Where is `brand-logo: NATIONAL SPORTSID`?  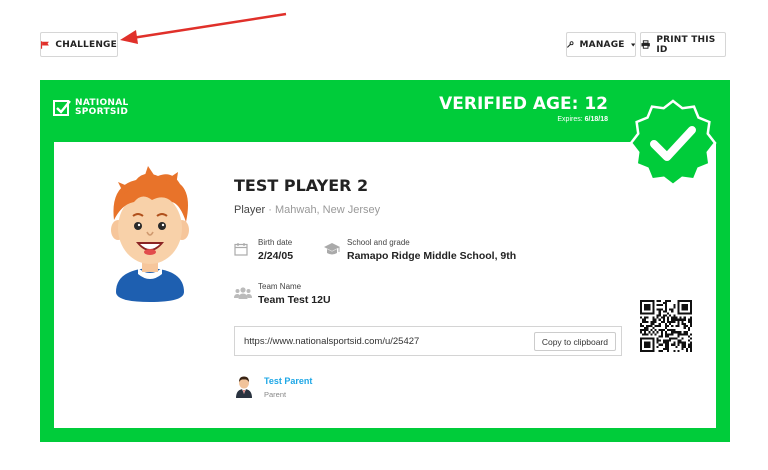
brand-logo: NATIONAL SPORTSID is located at coordinates (91, 108).